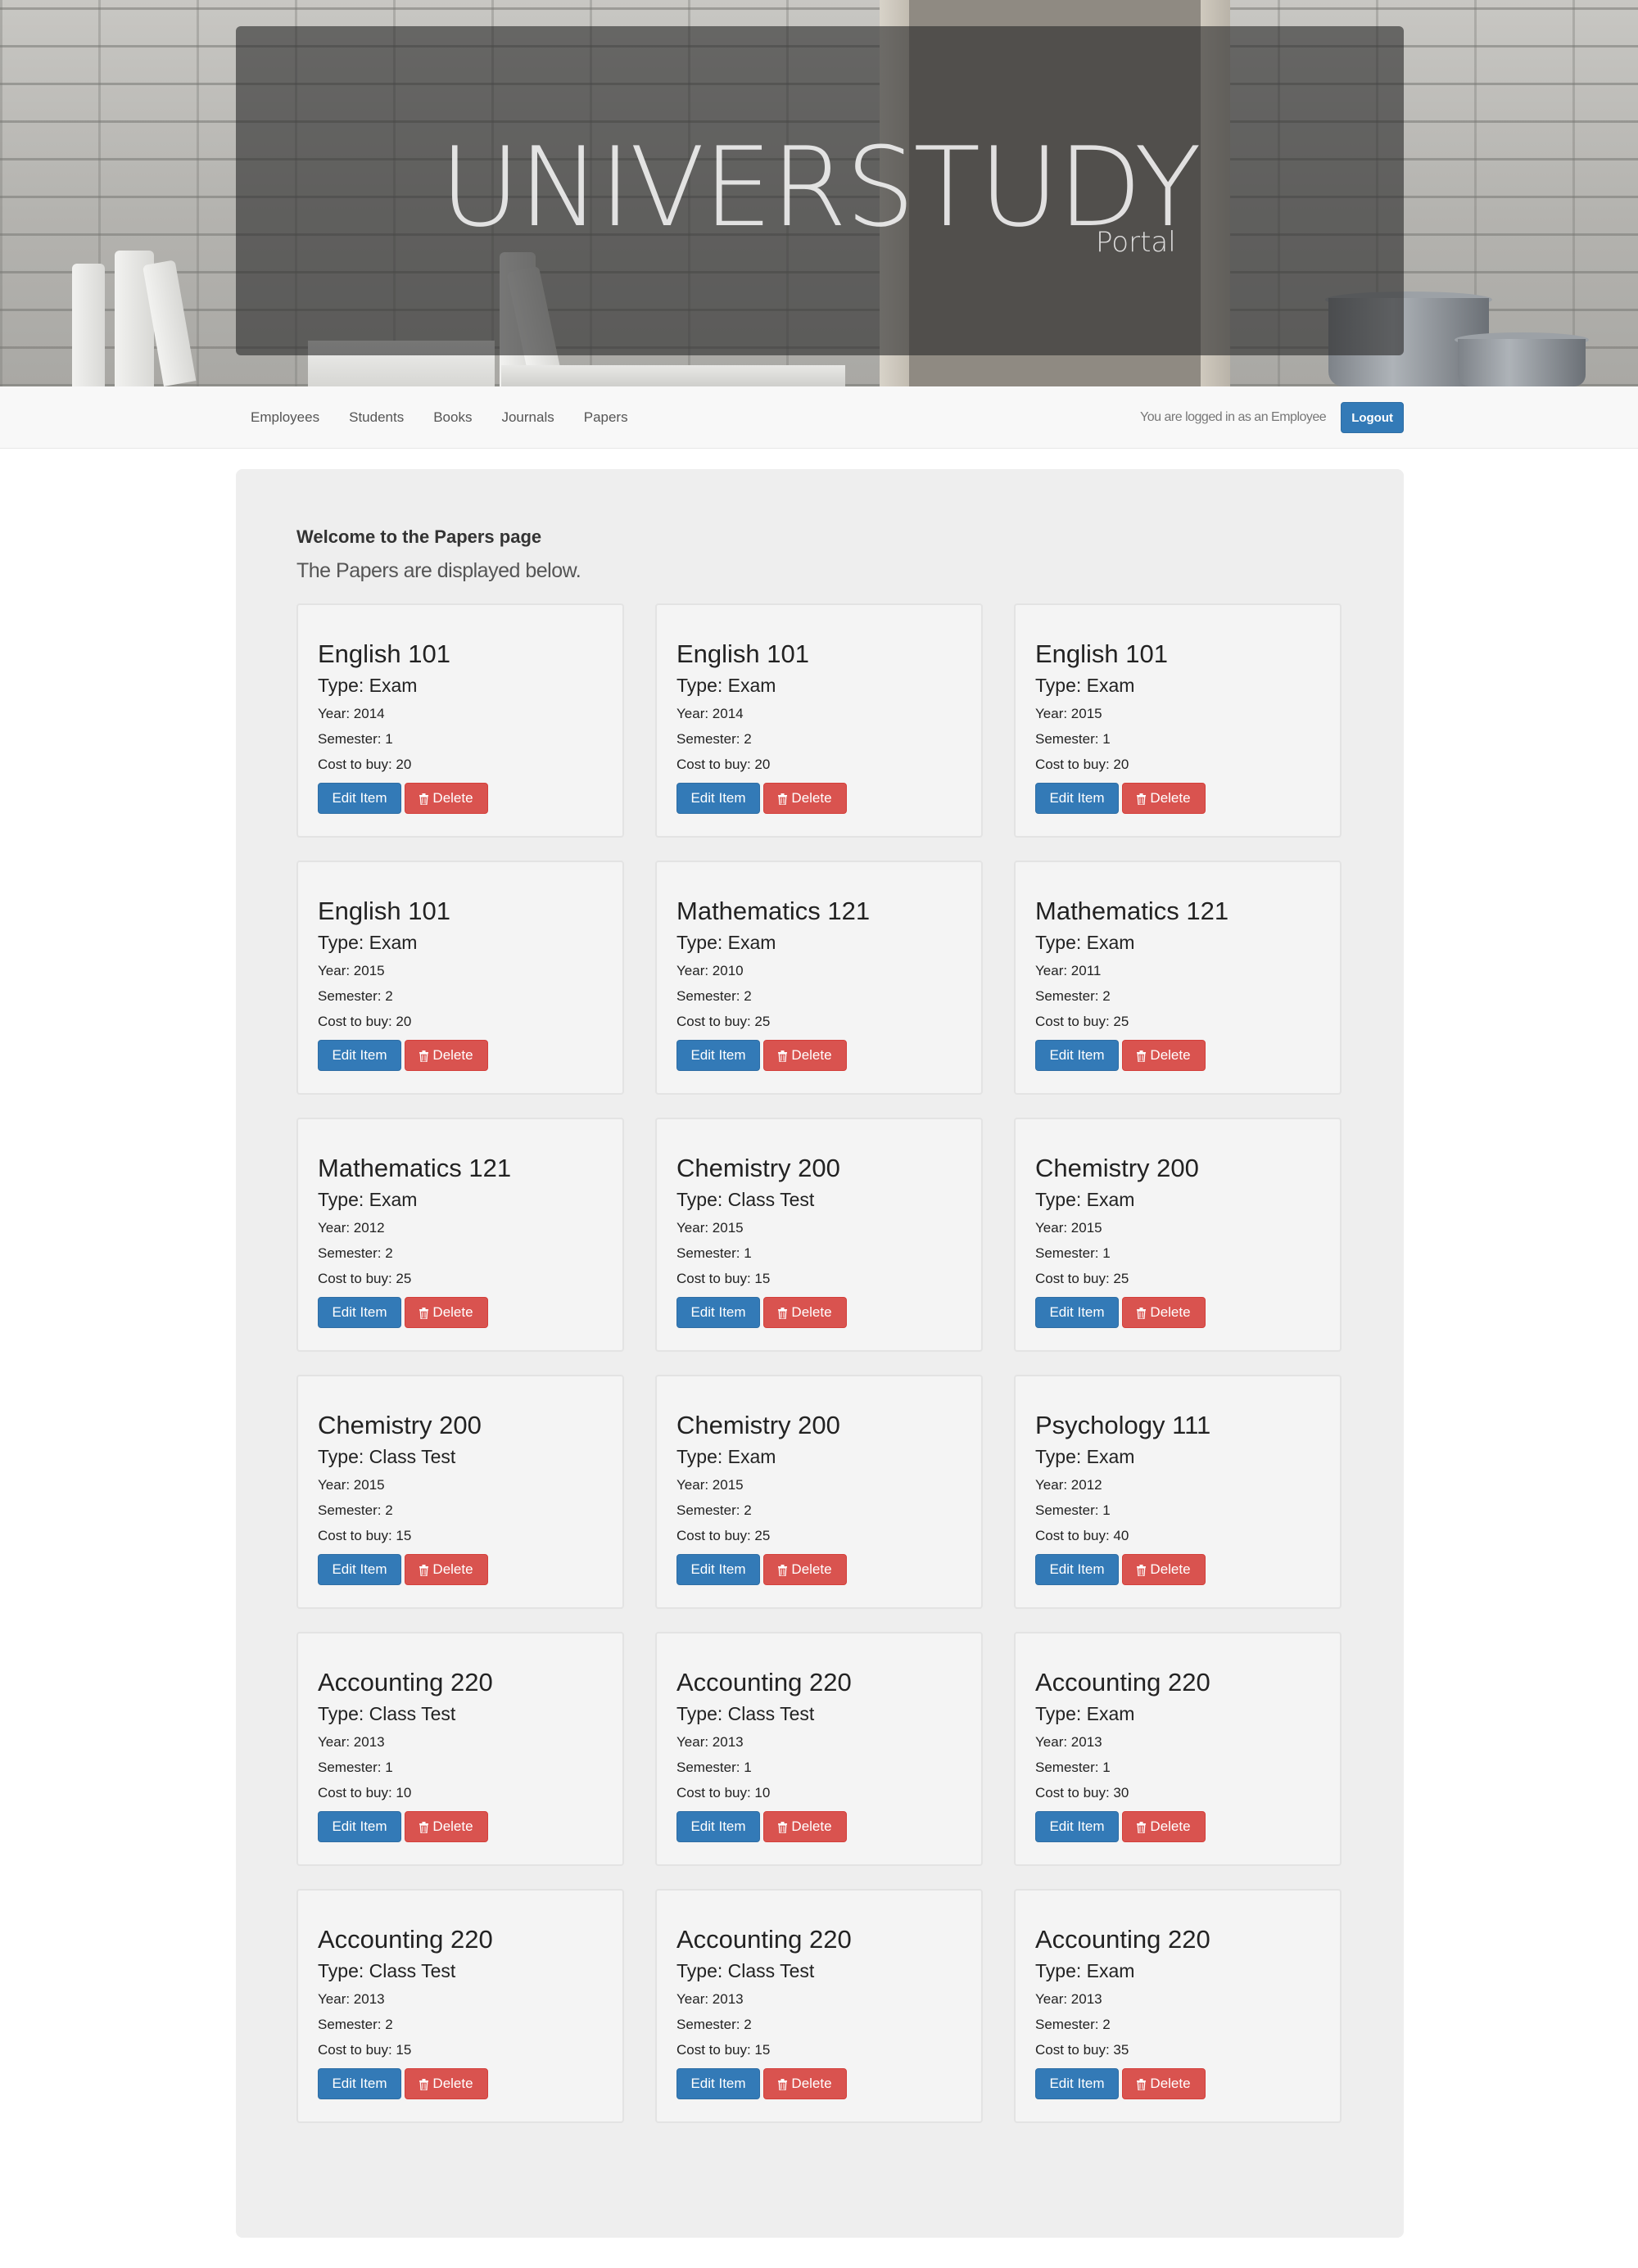 The image size is (1638, 2268). What do you see at coordinates (606, 417) in the screenshot?
I see `nav-link-papers: Papers` at bounding box center [606, 417].